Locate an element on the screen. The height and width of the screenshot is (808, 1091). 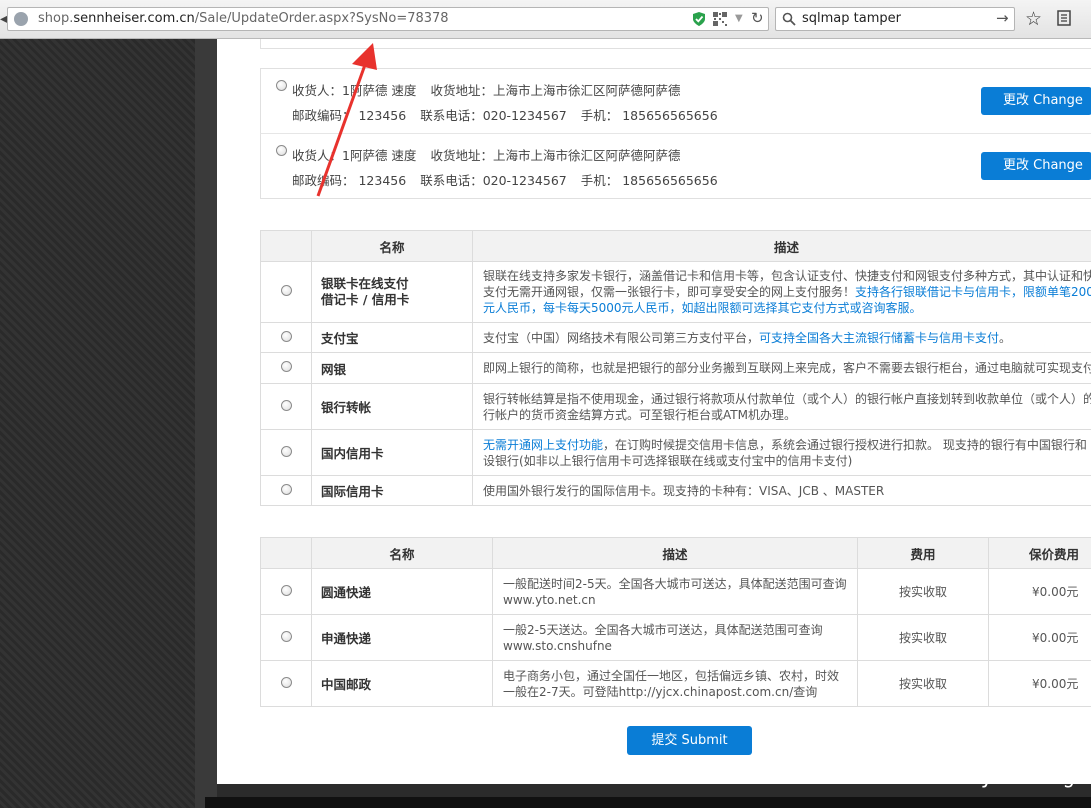
url-path: /Sale/UpdateOrder.aspx?SysNo=78378 is located at coordinates (321, 18).